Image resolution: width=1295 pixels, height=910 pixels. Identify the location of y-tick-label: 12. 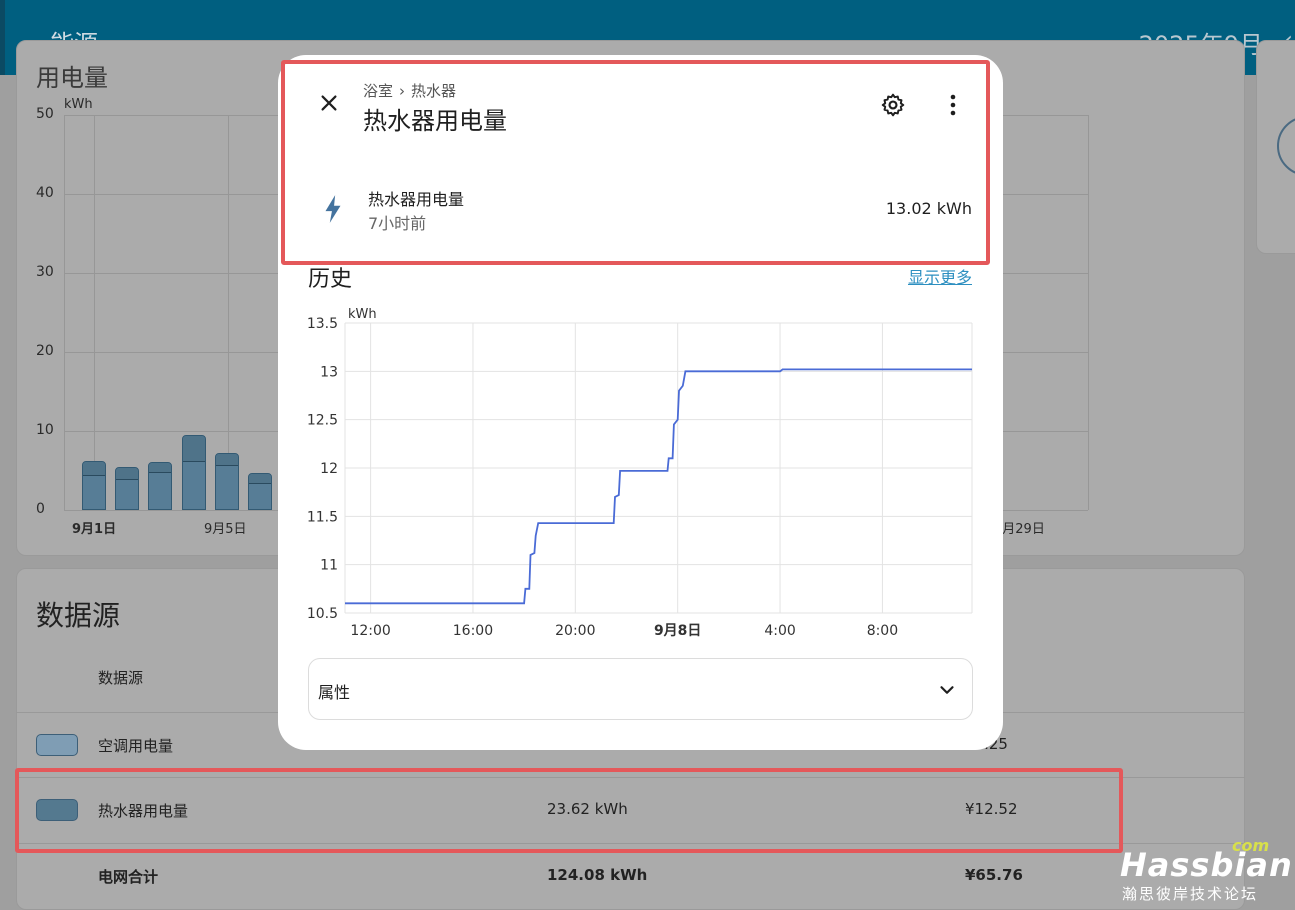
(329, 469).